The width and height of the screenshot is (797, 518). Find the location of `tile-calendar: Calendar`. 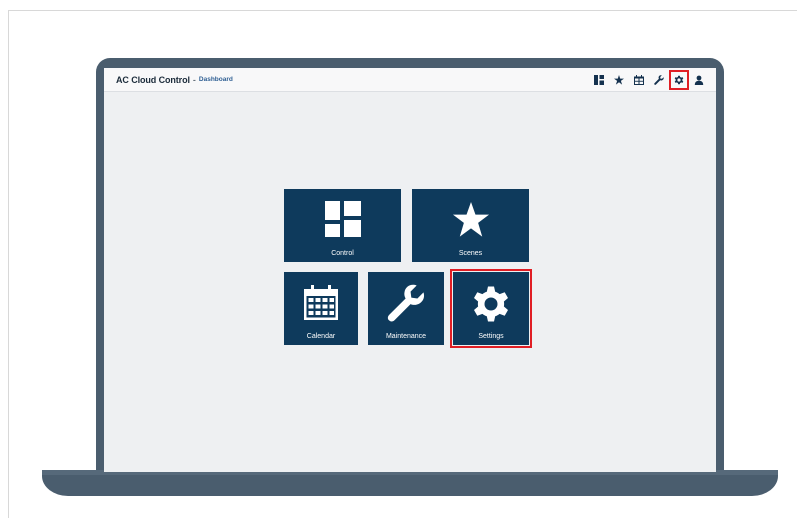

tile-calendar: Calendar is located at coordinates (321, 308).